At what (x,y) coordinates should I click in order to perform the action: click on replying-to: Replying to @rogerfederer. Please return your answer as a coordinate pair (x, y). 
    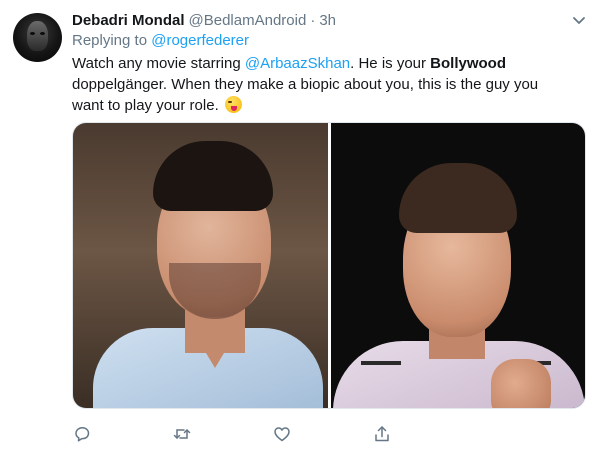
    Looking at the image, I should click on (160, 40).